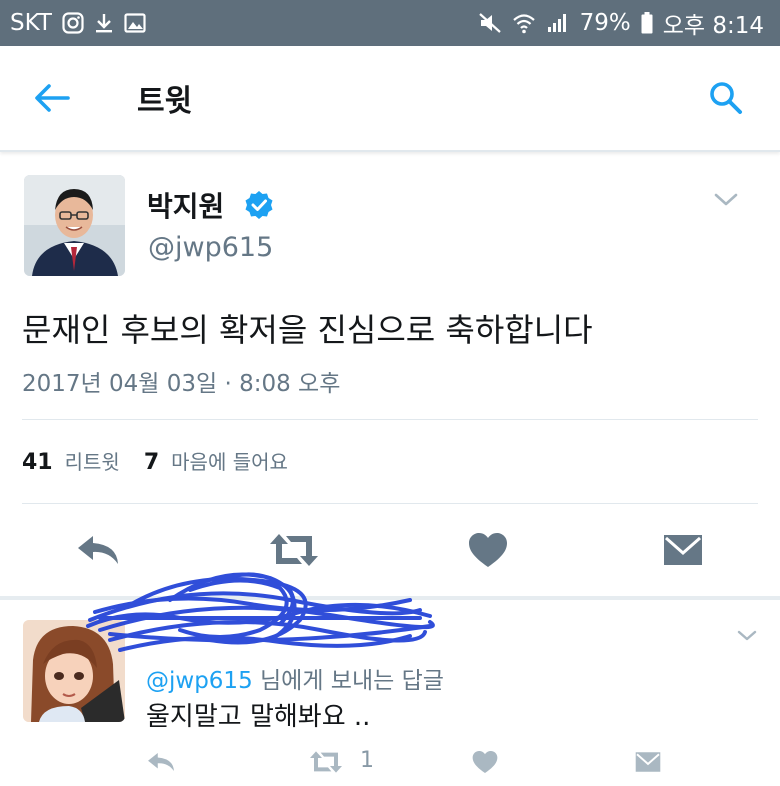  I want to click on reply-context-label: 님에게 보내는 답글, so click(348, 681).